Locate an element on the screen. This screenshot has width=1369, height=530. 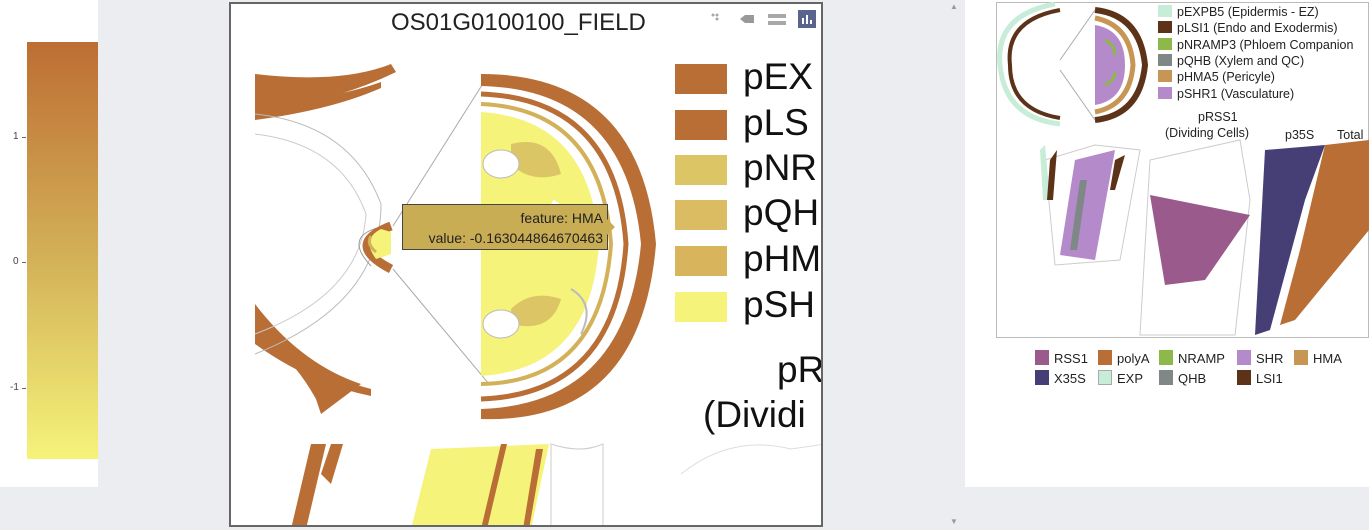
legend-label: pLSI1 (Endo and Exodermis) is located at coordinates (1257, 28).